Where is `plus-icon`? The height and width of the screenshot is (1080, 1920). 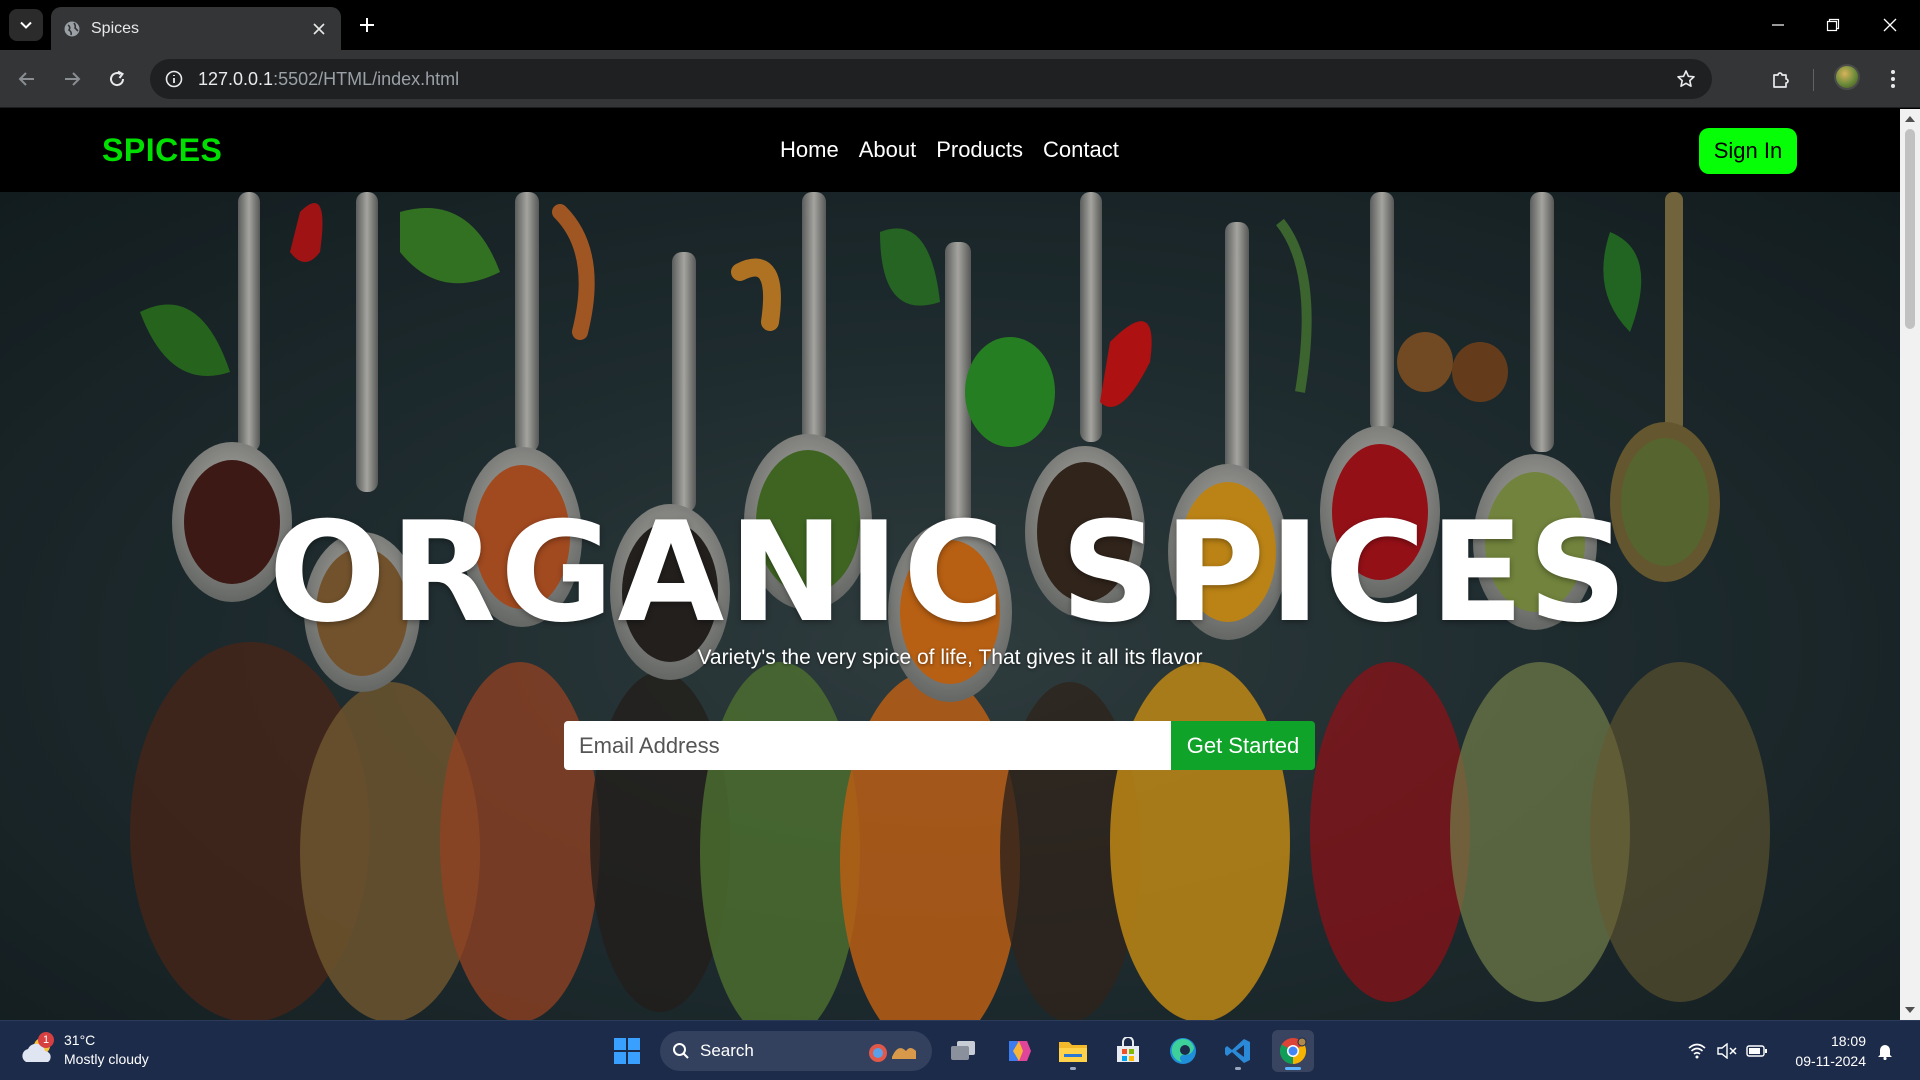 plus-icon is located at coordinates (367, 25).